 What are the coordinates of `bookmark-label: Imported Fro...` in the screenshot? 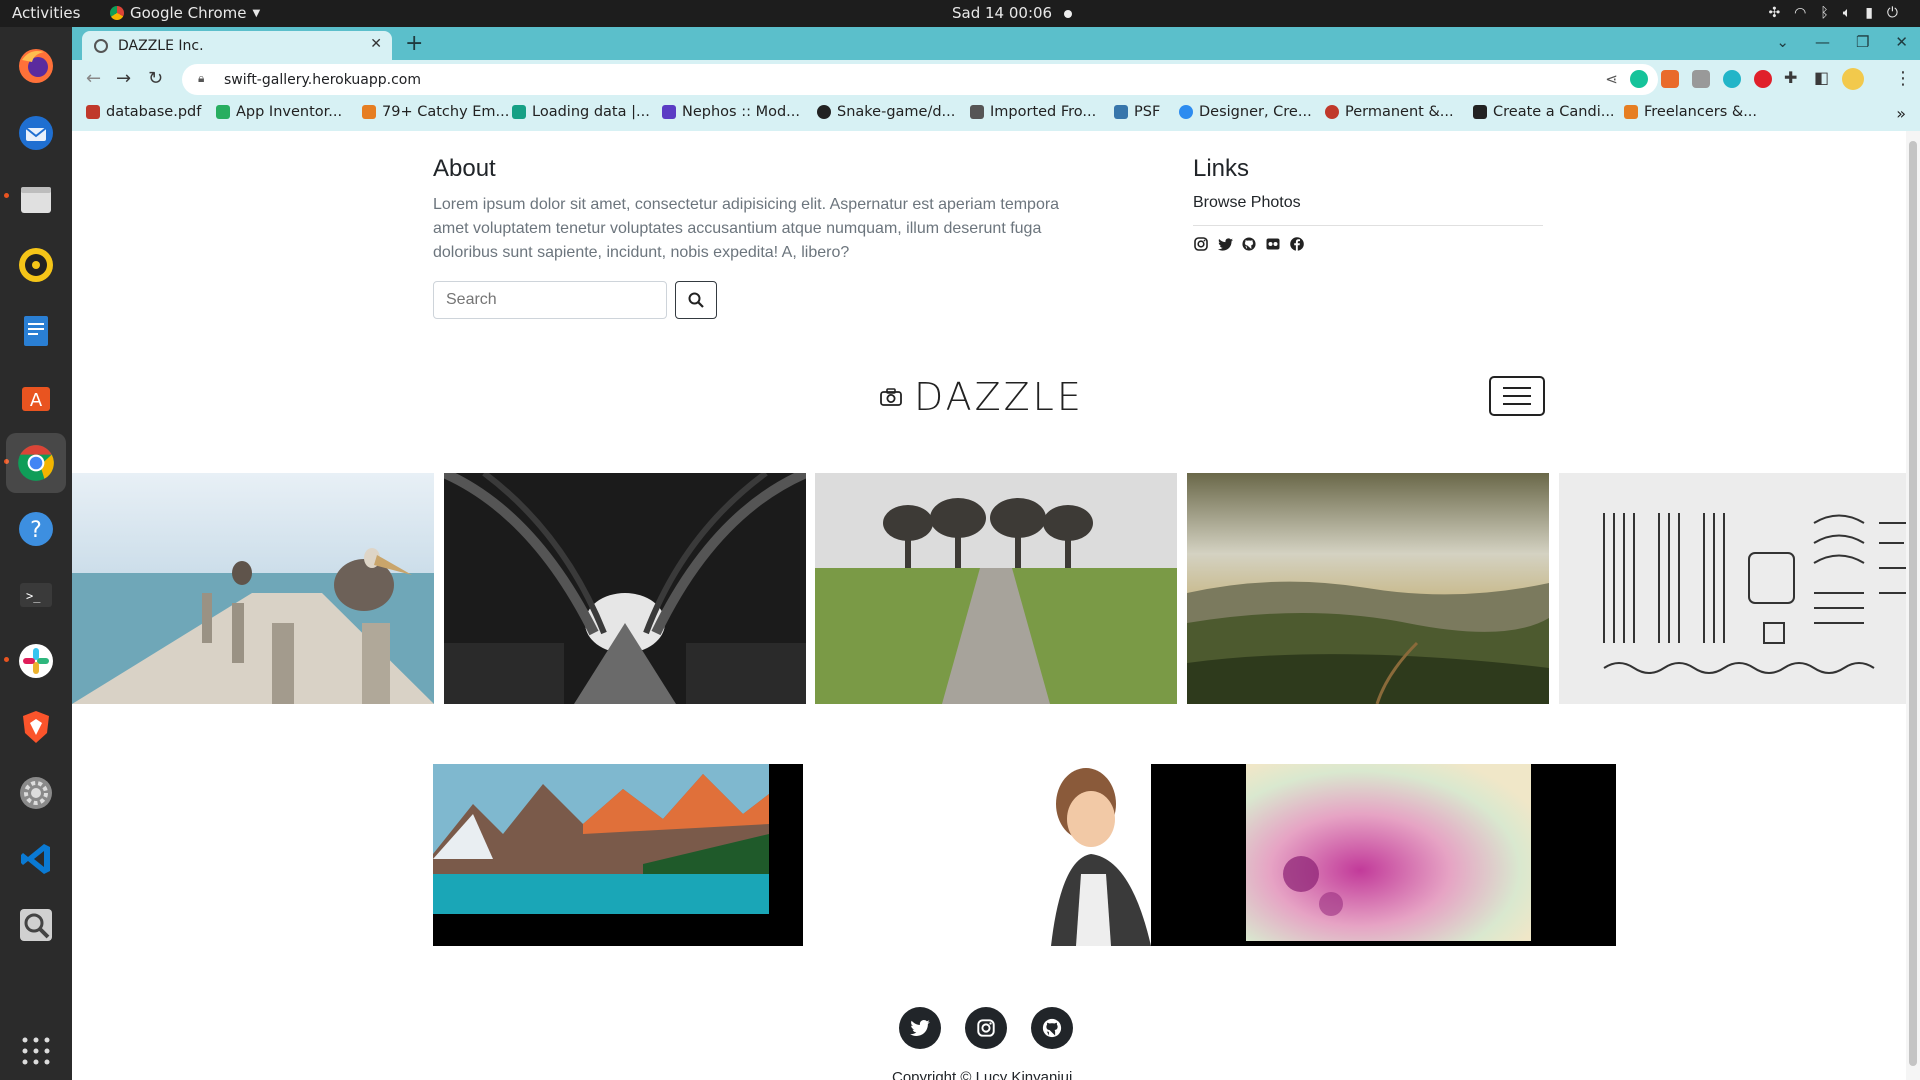 It's located at (1043, 112).